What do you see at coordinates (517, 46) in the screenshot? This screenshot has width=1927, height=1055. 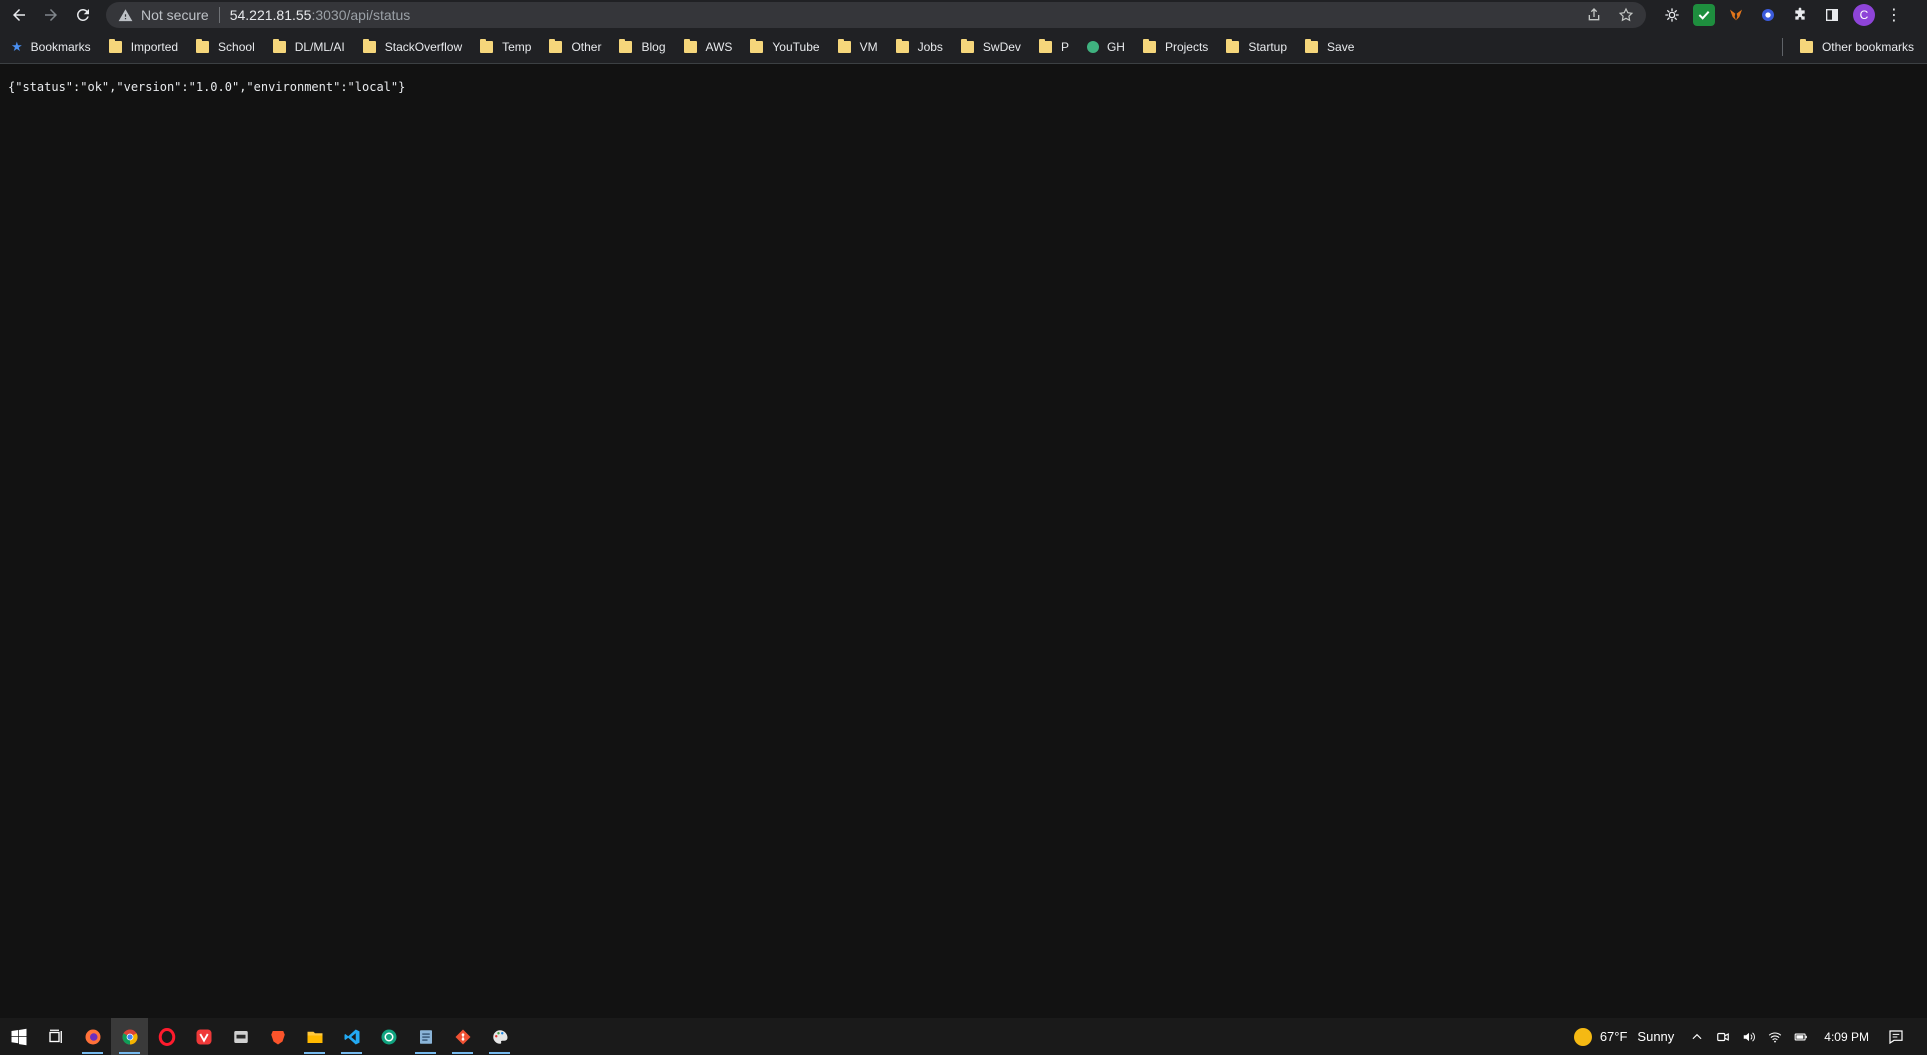 I see `bookmark-label: Temp` at bounding box center [517, 46].